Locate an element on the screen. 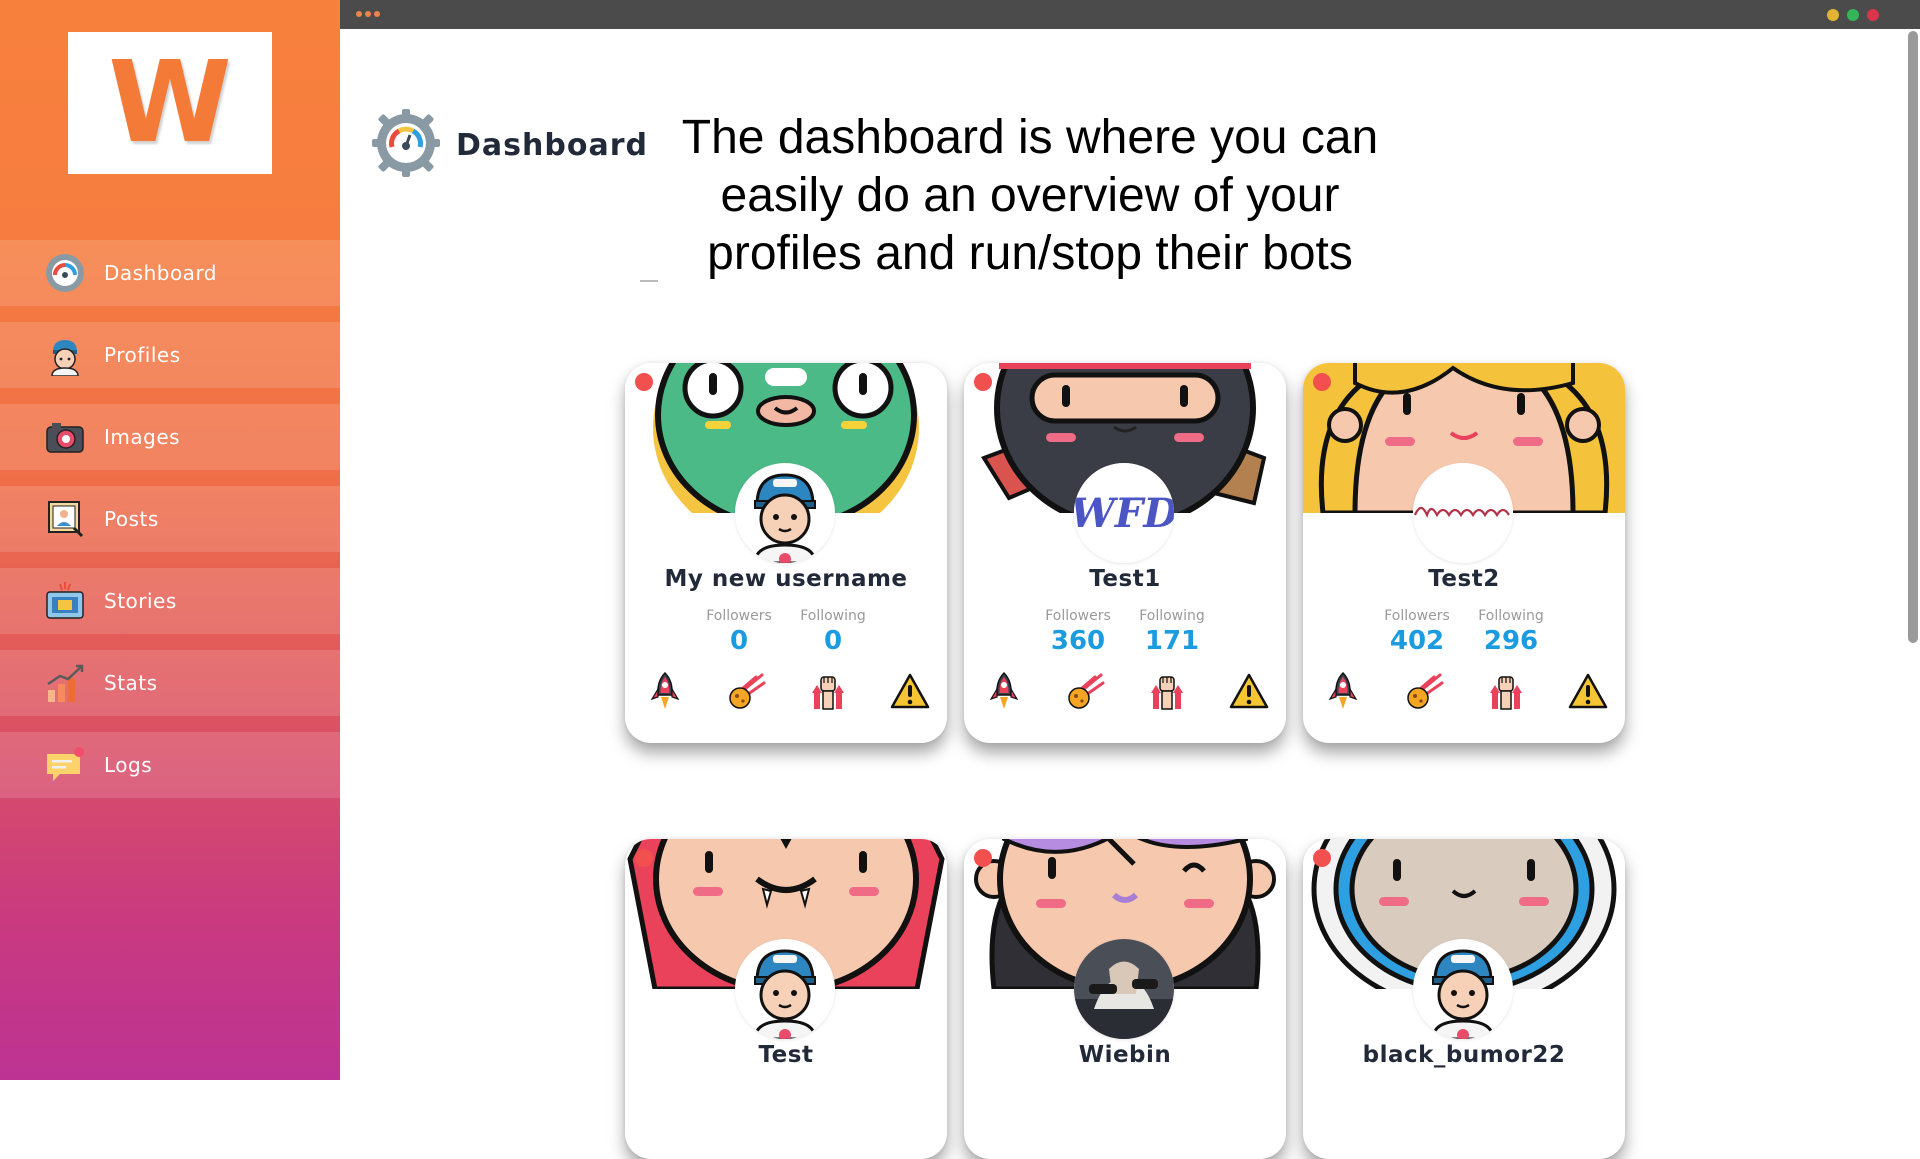  following-stat: Following 0 is located at coordinates (833, 632).